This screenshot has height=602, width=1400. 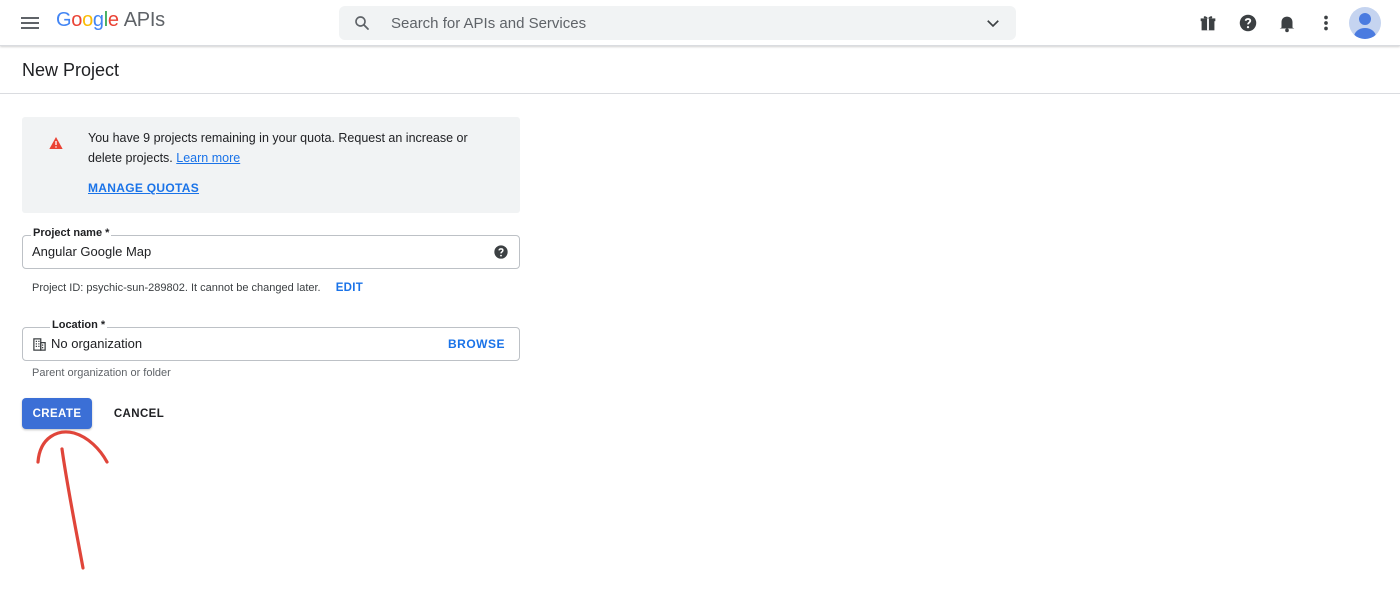 I want to click on location-label: Location *, so click(x=79, y=325).